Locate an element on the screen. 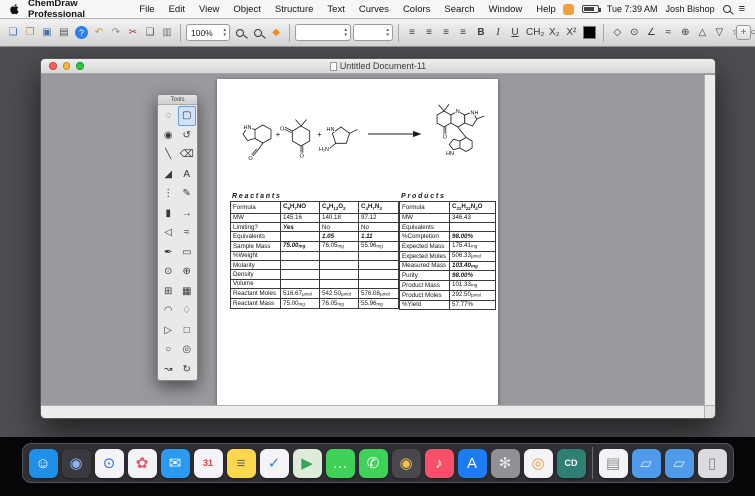  new-document-button: ❏ is located at coordinates (13, 33).